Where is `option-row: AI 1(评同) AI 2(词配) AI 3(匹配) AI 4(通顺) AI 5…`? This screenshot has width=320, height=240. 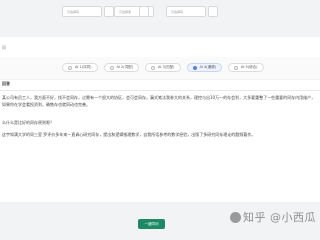
option-row: AI 1(评同) AI 2(词配) AI 3(匹配) AI 4(通顺) AI 5… is located at coordinates (160, 68).